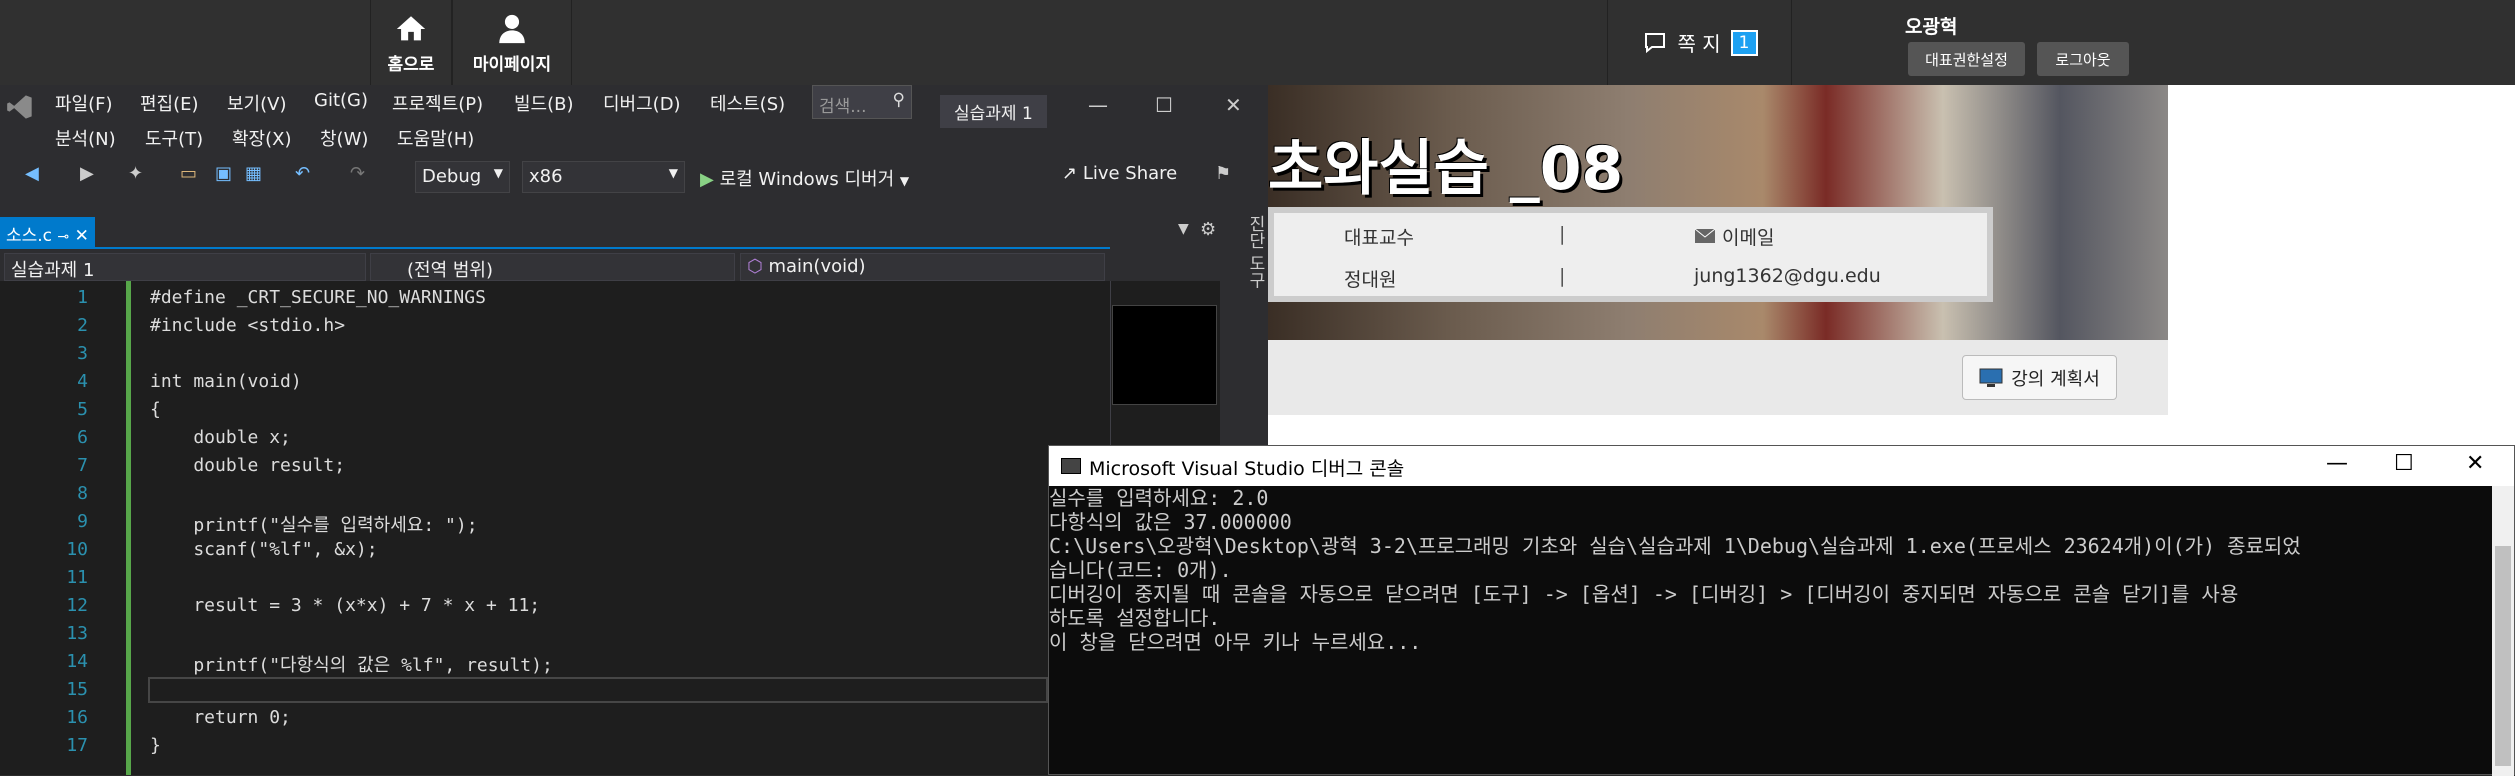 This screenshot has height=776, width=2515. I want to click on menu-test: 테스트(S), so click(747, 103).